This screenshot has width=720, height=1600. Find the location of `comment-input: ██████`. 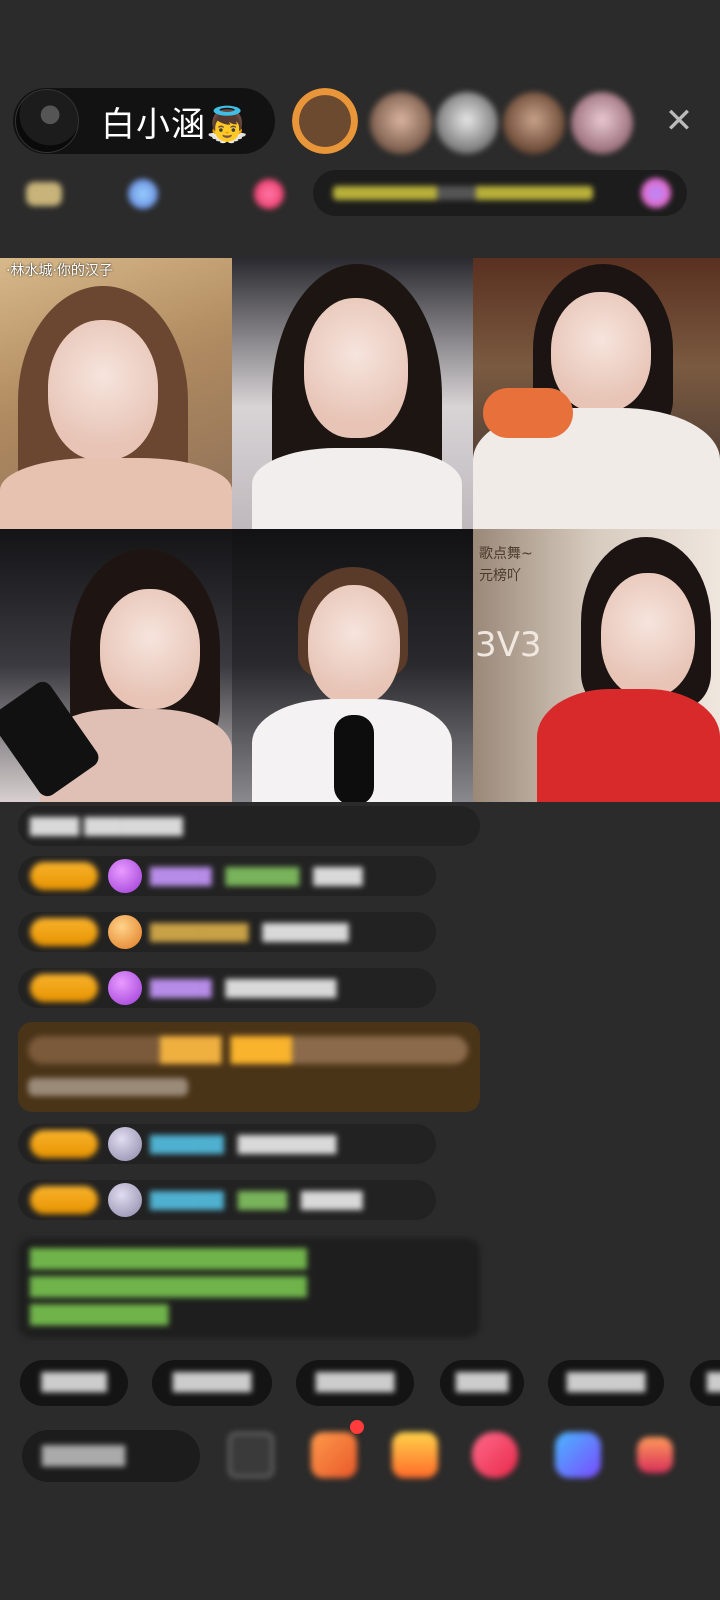

comment-input: ██████ is located at coordinates (111, 1456).